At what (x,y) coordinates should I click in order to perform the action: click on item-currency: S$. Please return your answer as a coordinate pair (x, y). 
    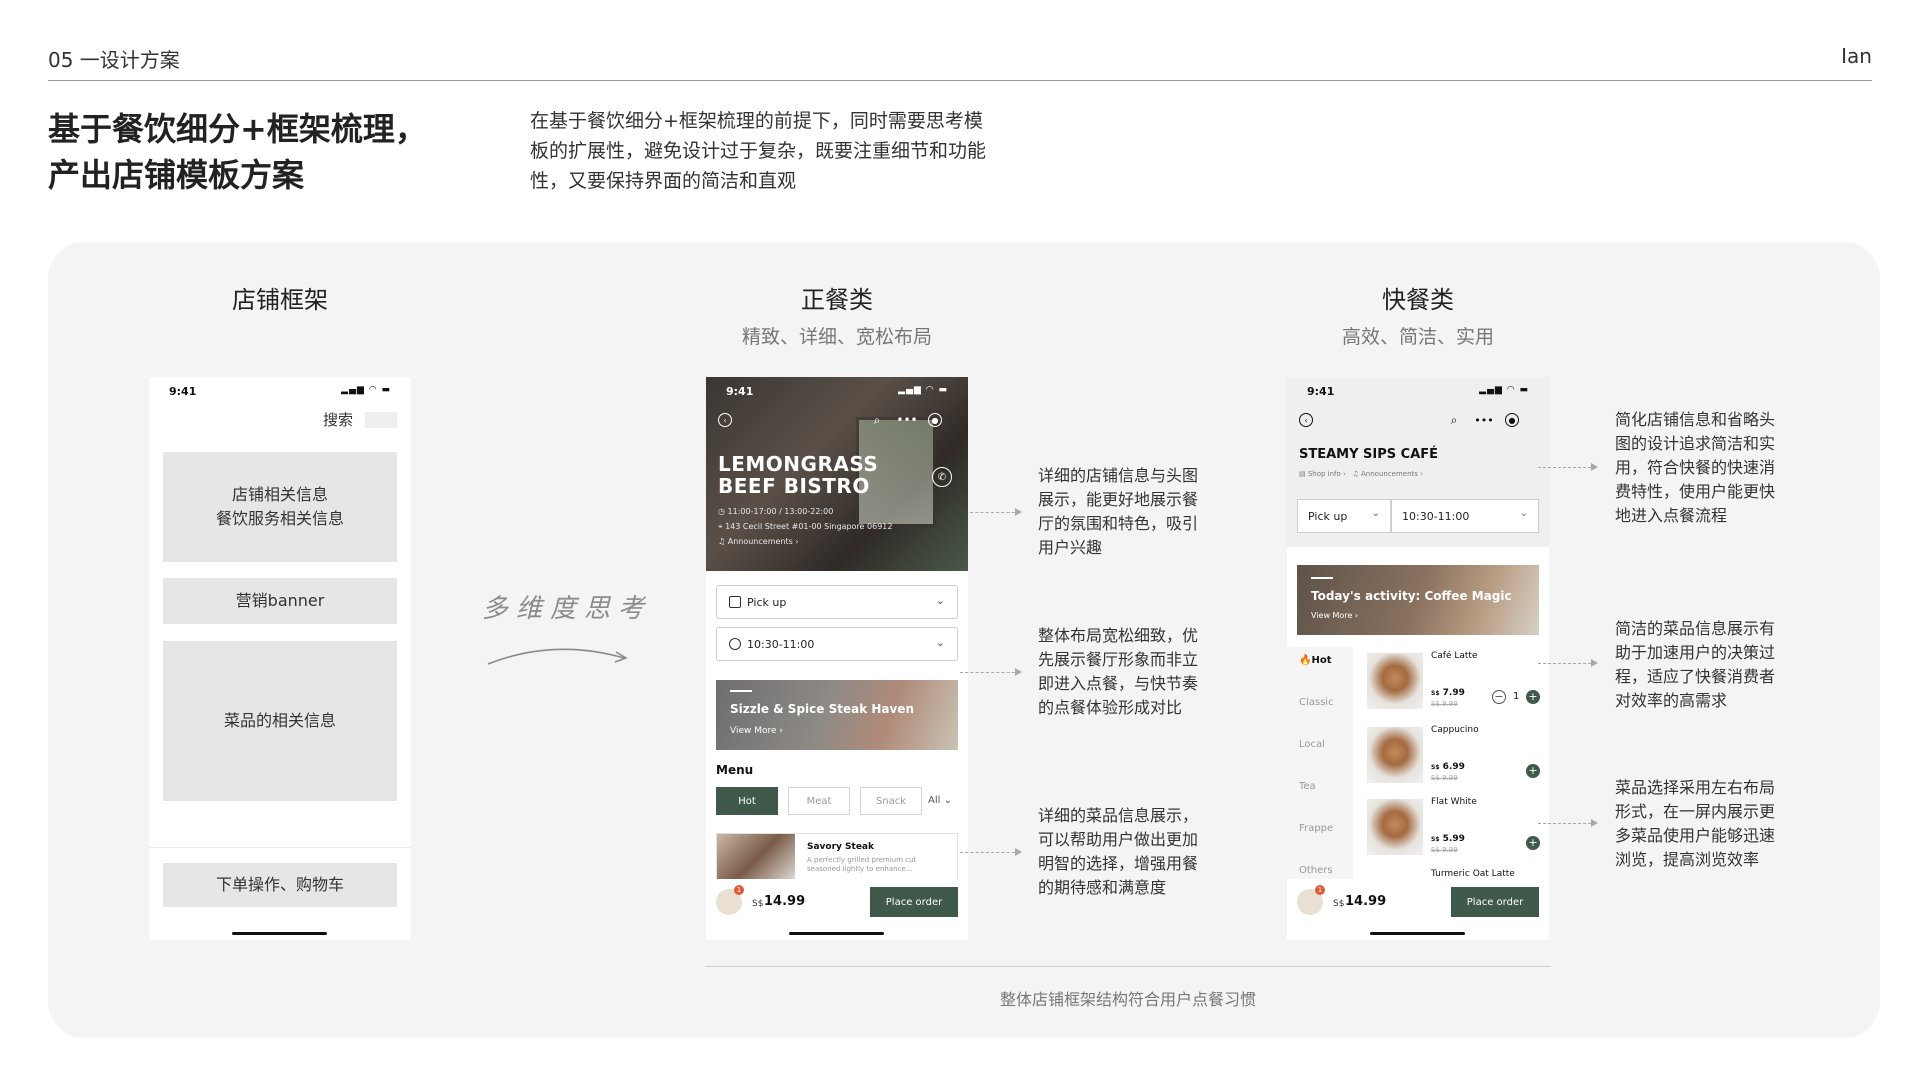
    Looking at the image, I should click on (1435, 693).